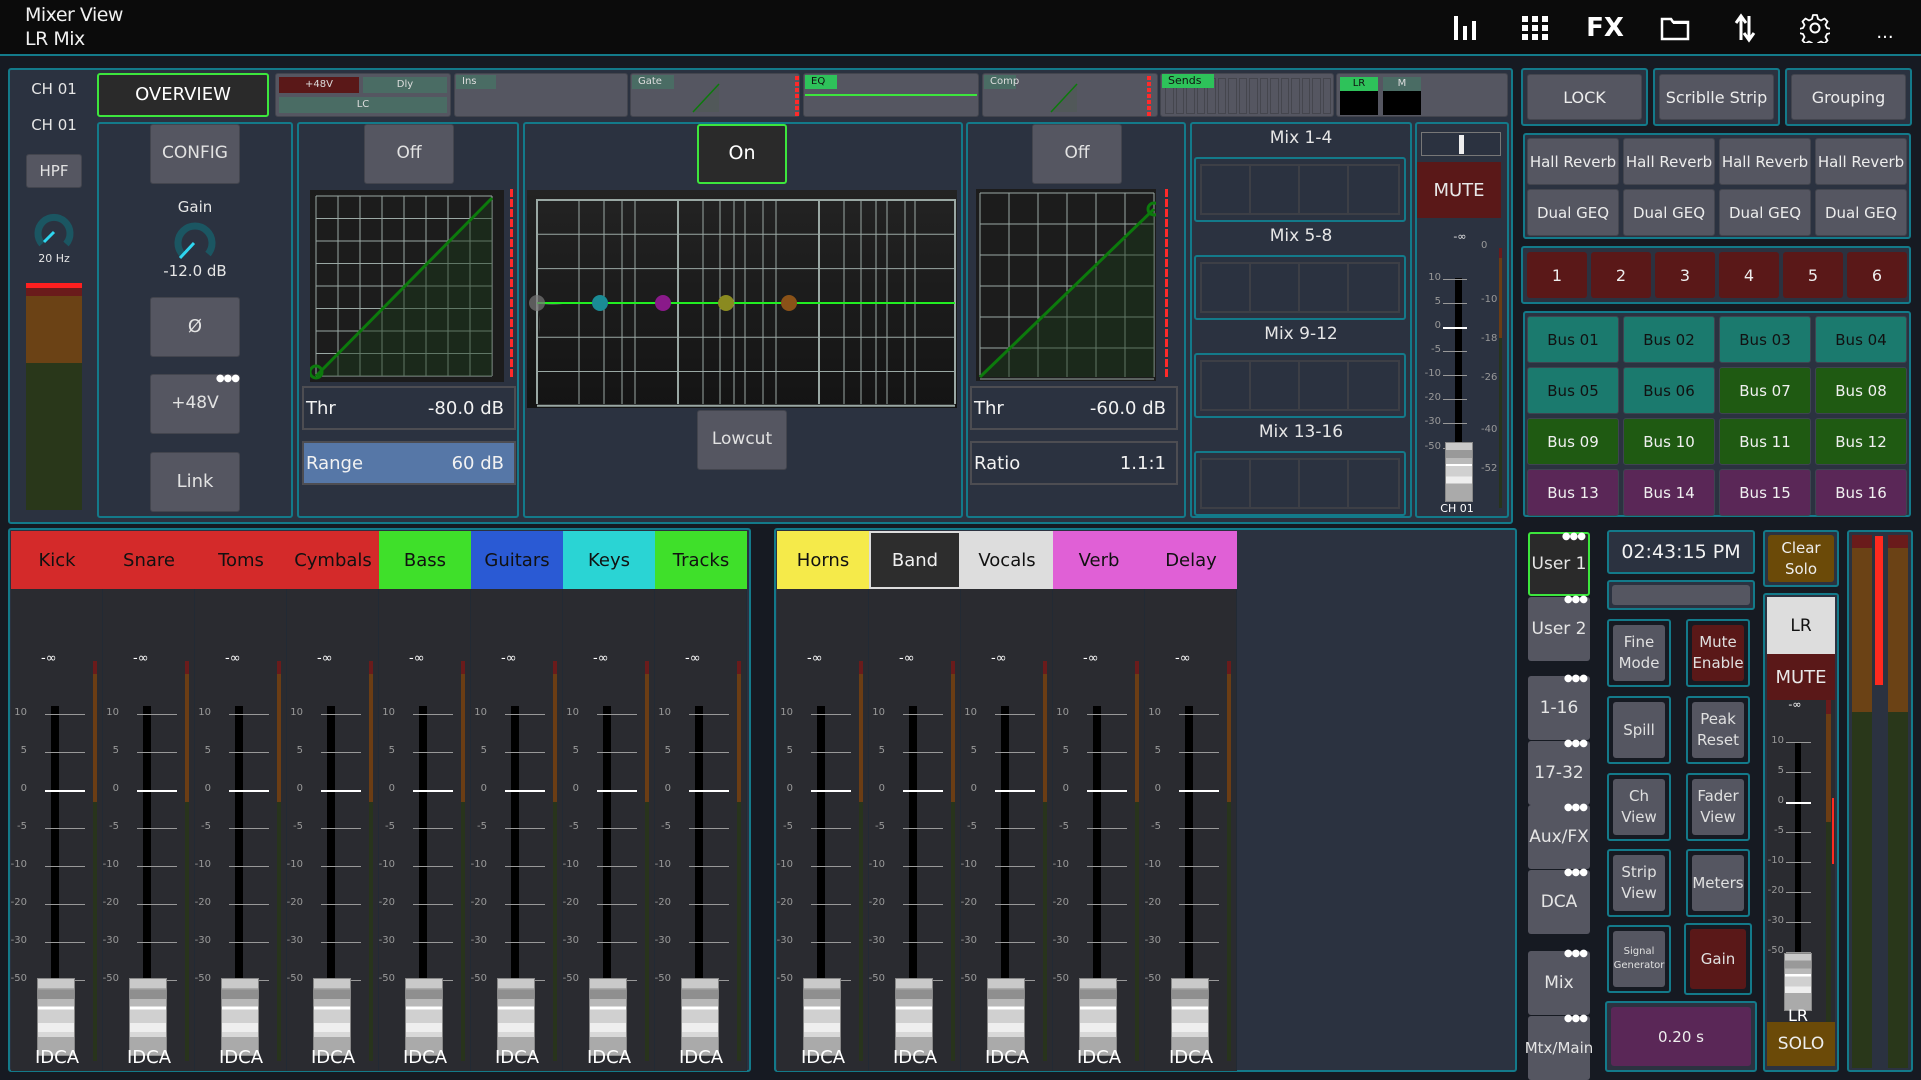 This screenshot has width=1921, height=1080. What do you see at coordinates (1559, 563) in the screenshot?
I see `layer-button: User 1 ●●●` at bounding box center [1559, 563].